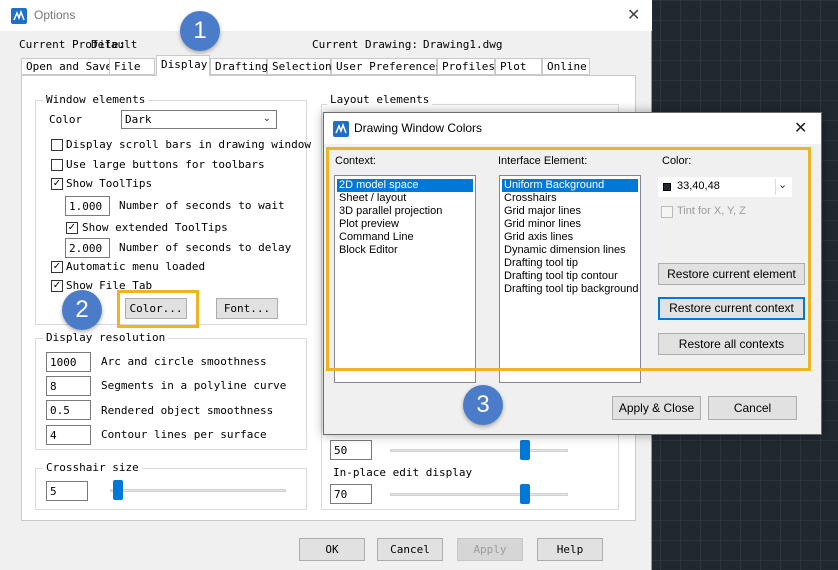  What do you see at coordinates (68, 410) in the screenshot?
I see `rendered-smoothness-input: 0.5` at bounding box center [68, 410].